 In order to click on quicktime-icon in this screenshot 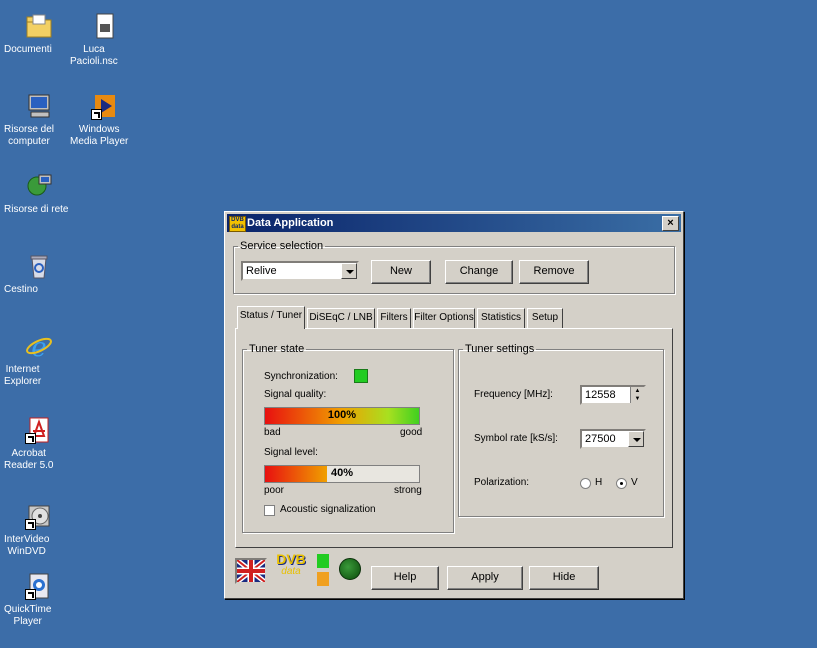, I will do `click(39, 586)`.